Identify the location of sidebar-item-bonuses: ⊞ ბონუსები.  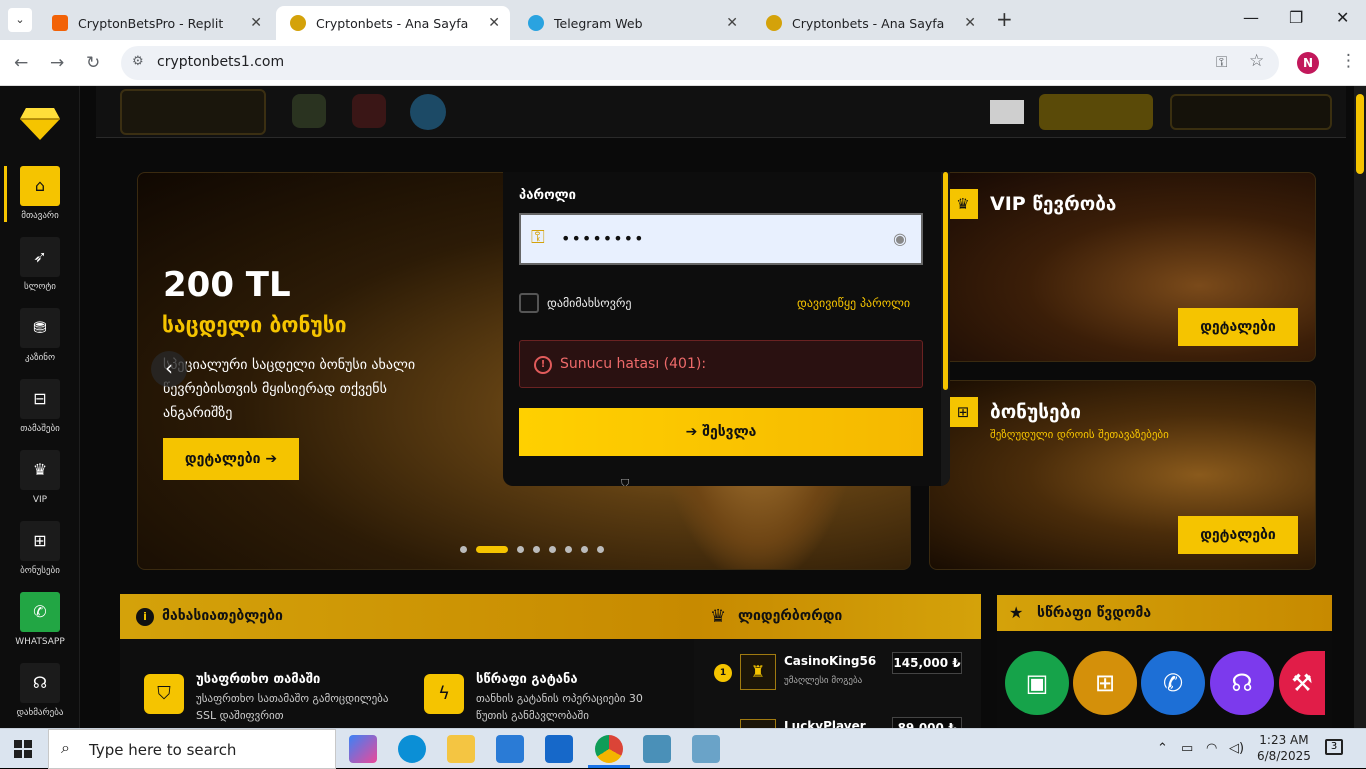
(40, 556).